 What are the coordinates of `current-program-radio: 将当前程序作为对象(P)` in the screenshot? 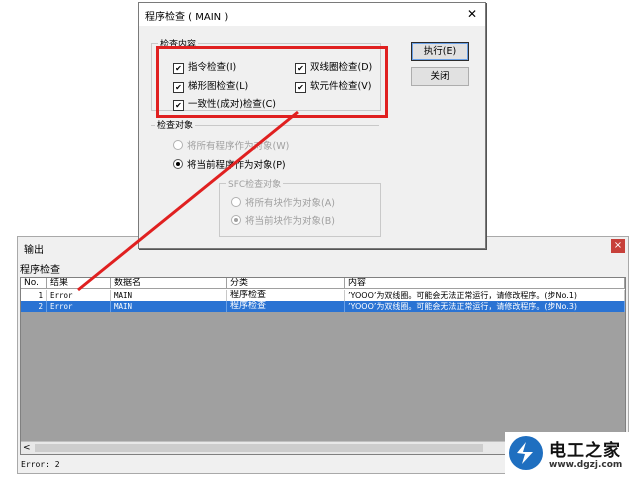 It's located at (229, 164).